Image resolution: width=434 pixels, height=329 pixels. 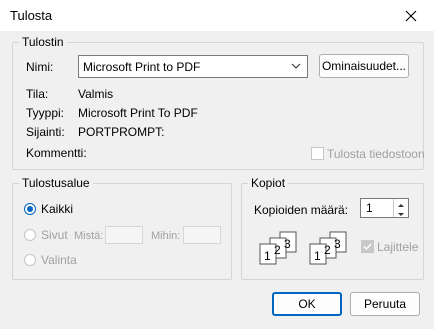 I want to click on close-button, so click(x=411, y=15).